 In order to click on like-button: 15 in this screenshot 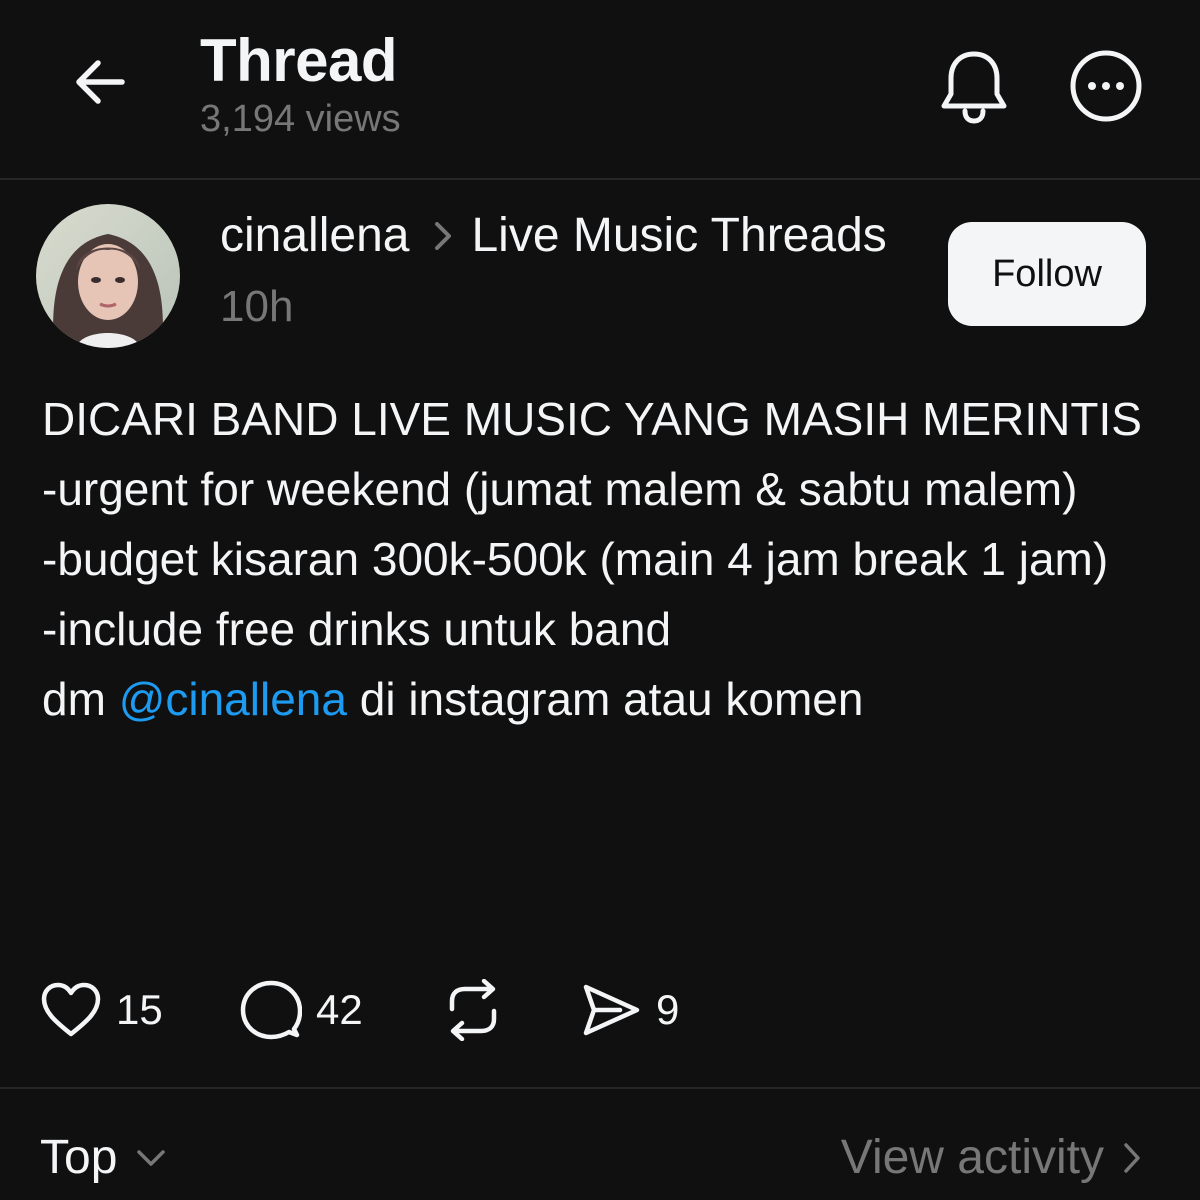, I will do `click(101, 1010)`.